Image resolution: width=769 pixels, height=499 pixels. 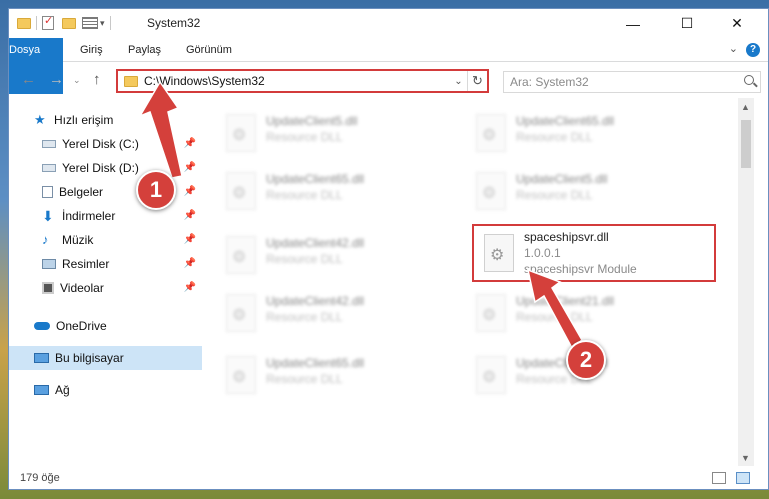 I want to click on step-1-badge: 1, so click(x=156, y=190).